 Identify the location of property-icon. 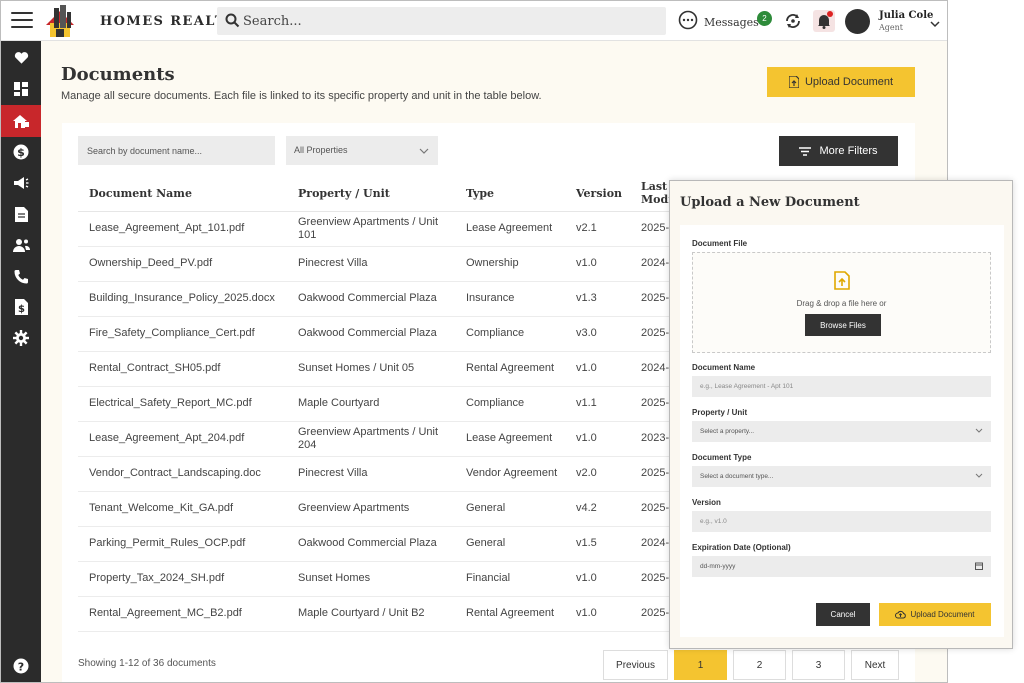
(21, 121).